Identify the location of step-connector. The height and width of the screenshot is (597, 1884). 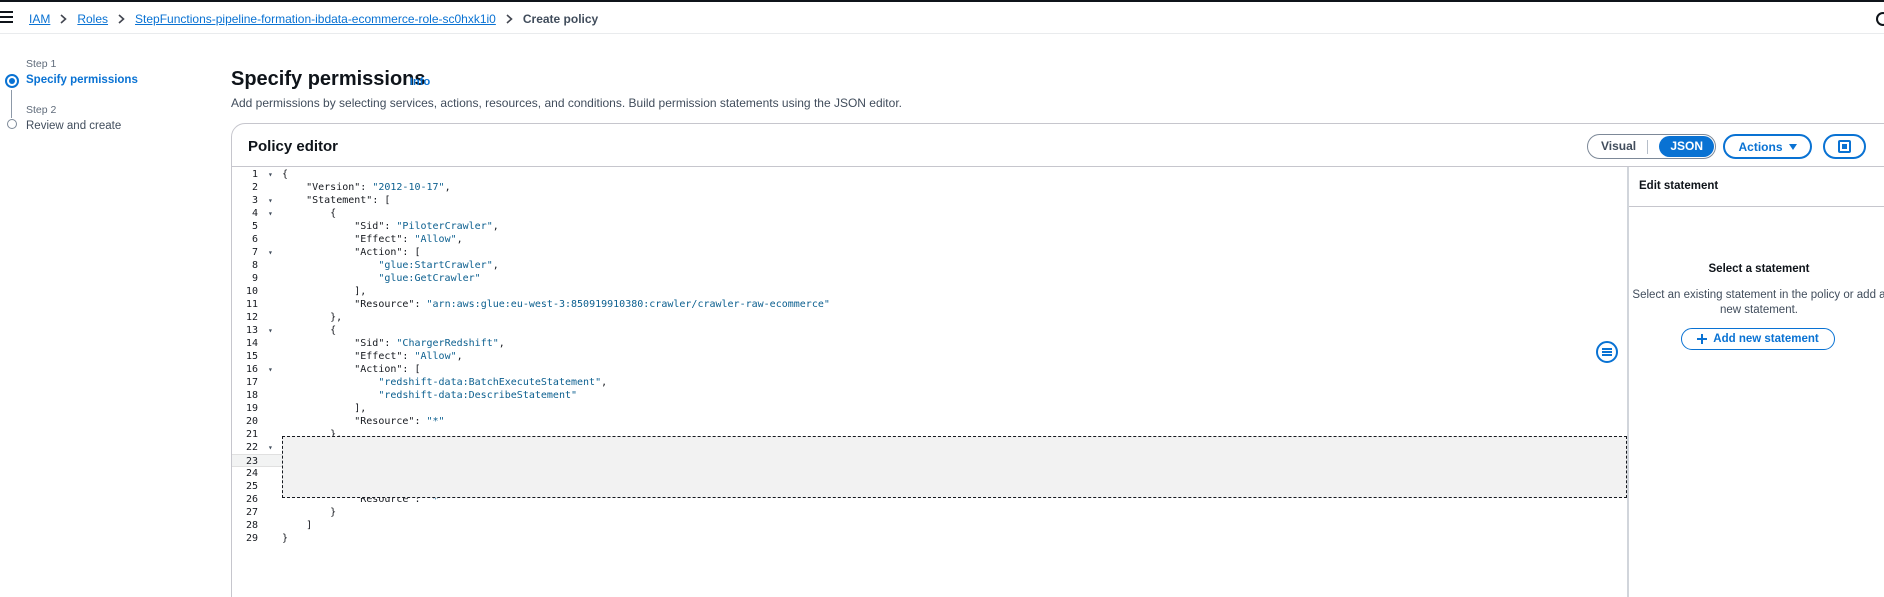
(11, 104).